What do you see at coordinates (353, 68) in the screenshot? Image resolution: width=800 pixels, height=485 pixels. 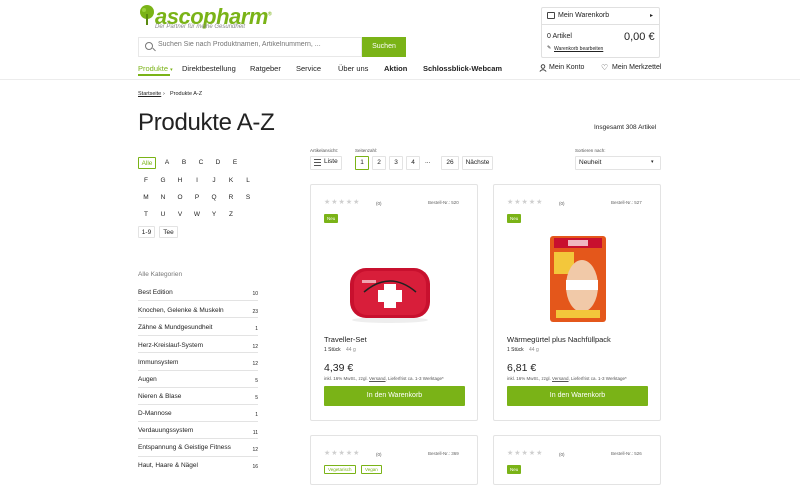 I see `nav-ueber-uns: Über uns` at bounding box center [353, 68].